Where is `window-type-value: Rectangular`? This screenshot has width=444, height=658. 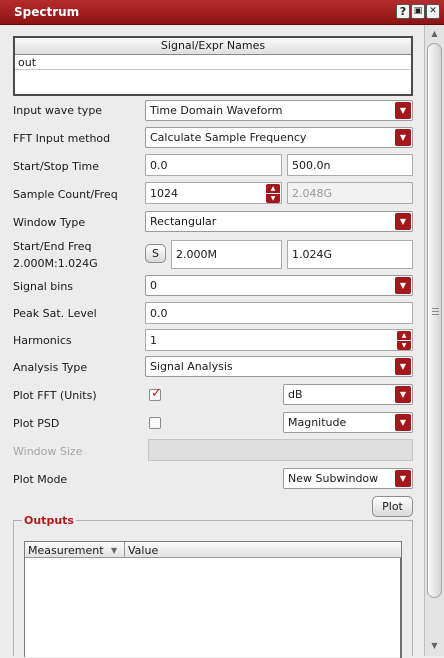
window-type-value: Rectangular is located at coordinates (183, 221).